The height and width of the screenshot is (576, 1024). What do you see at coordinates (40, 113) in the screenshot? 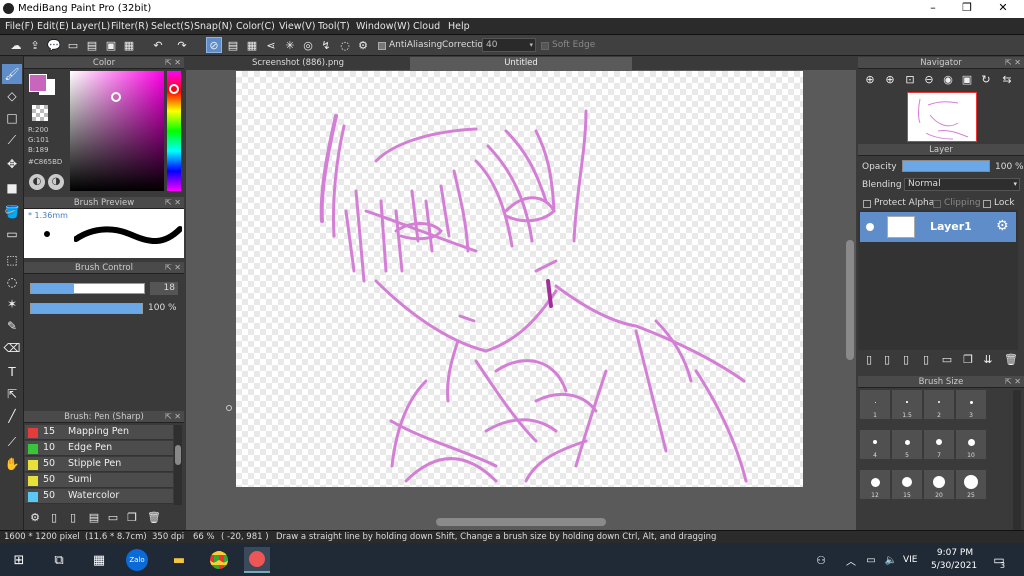
I see `transparent-color-swatch` at bounding box center [40, 113].